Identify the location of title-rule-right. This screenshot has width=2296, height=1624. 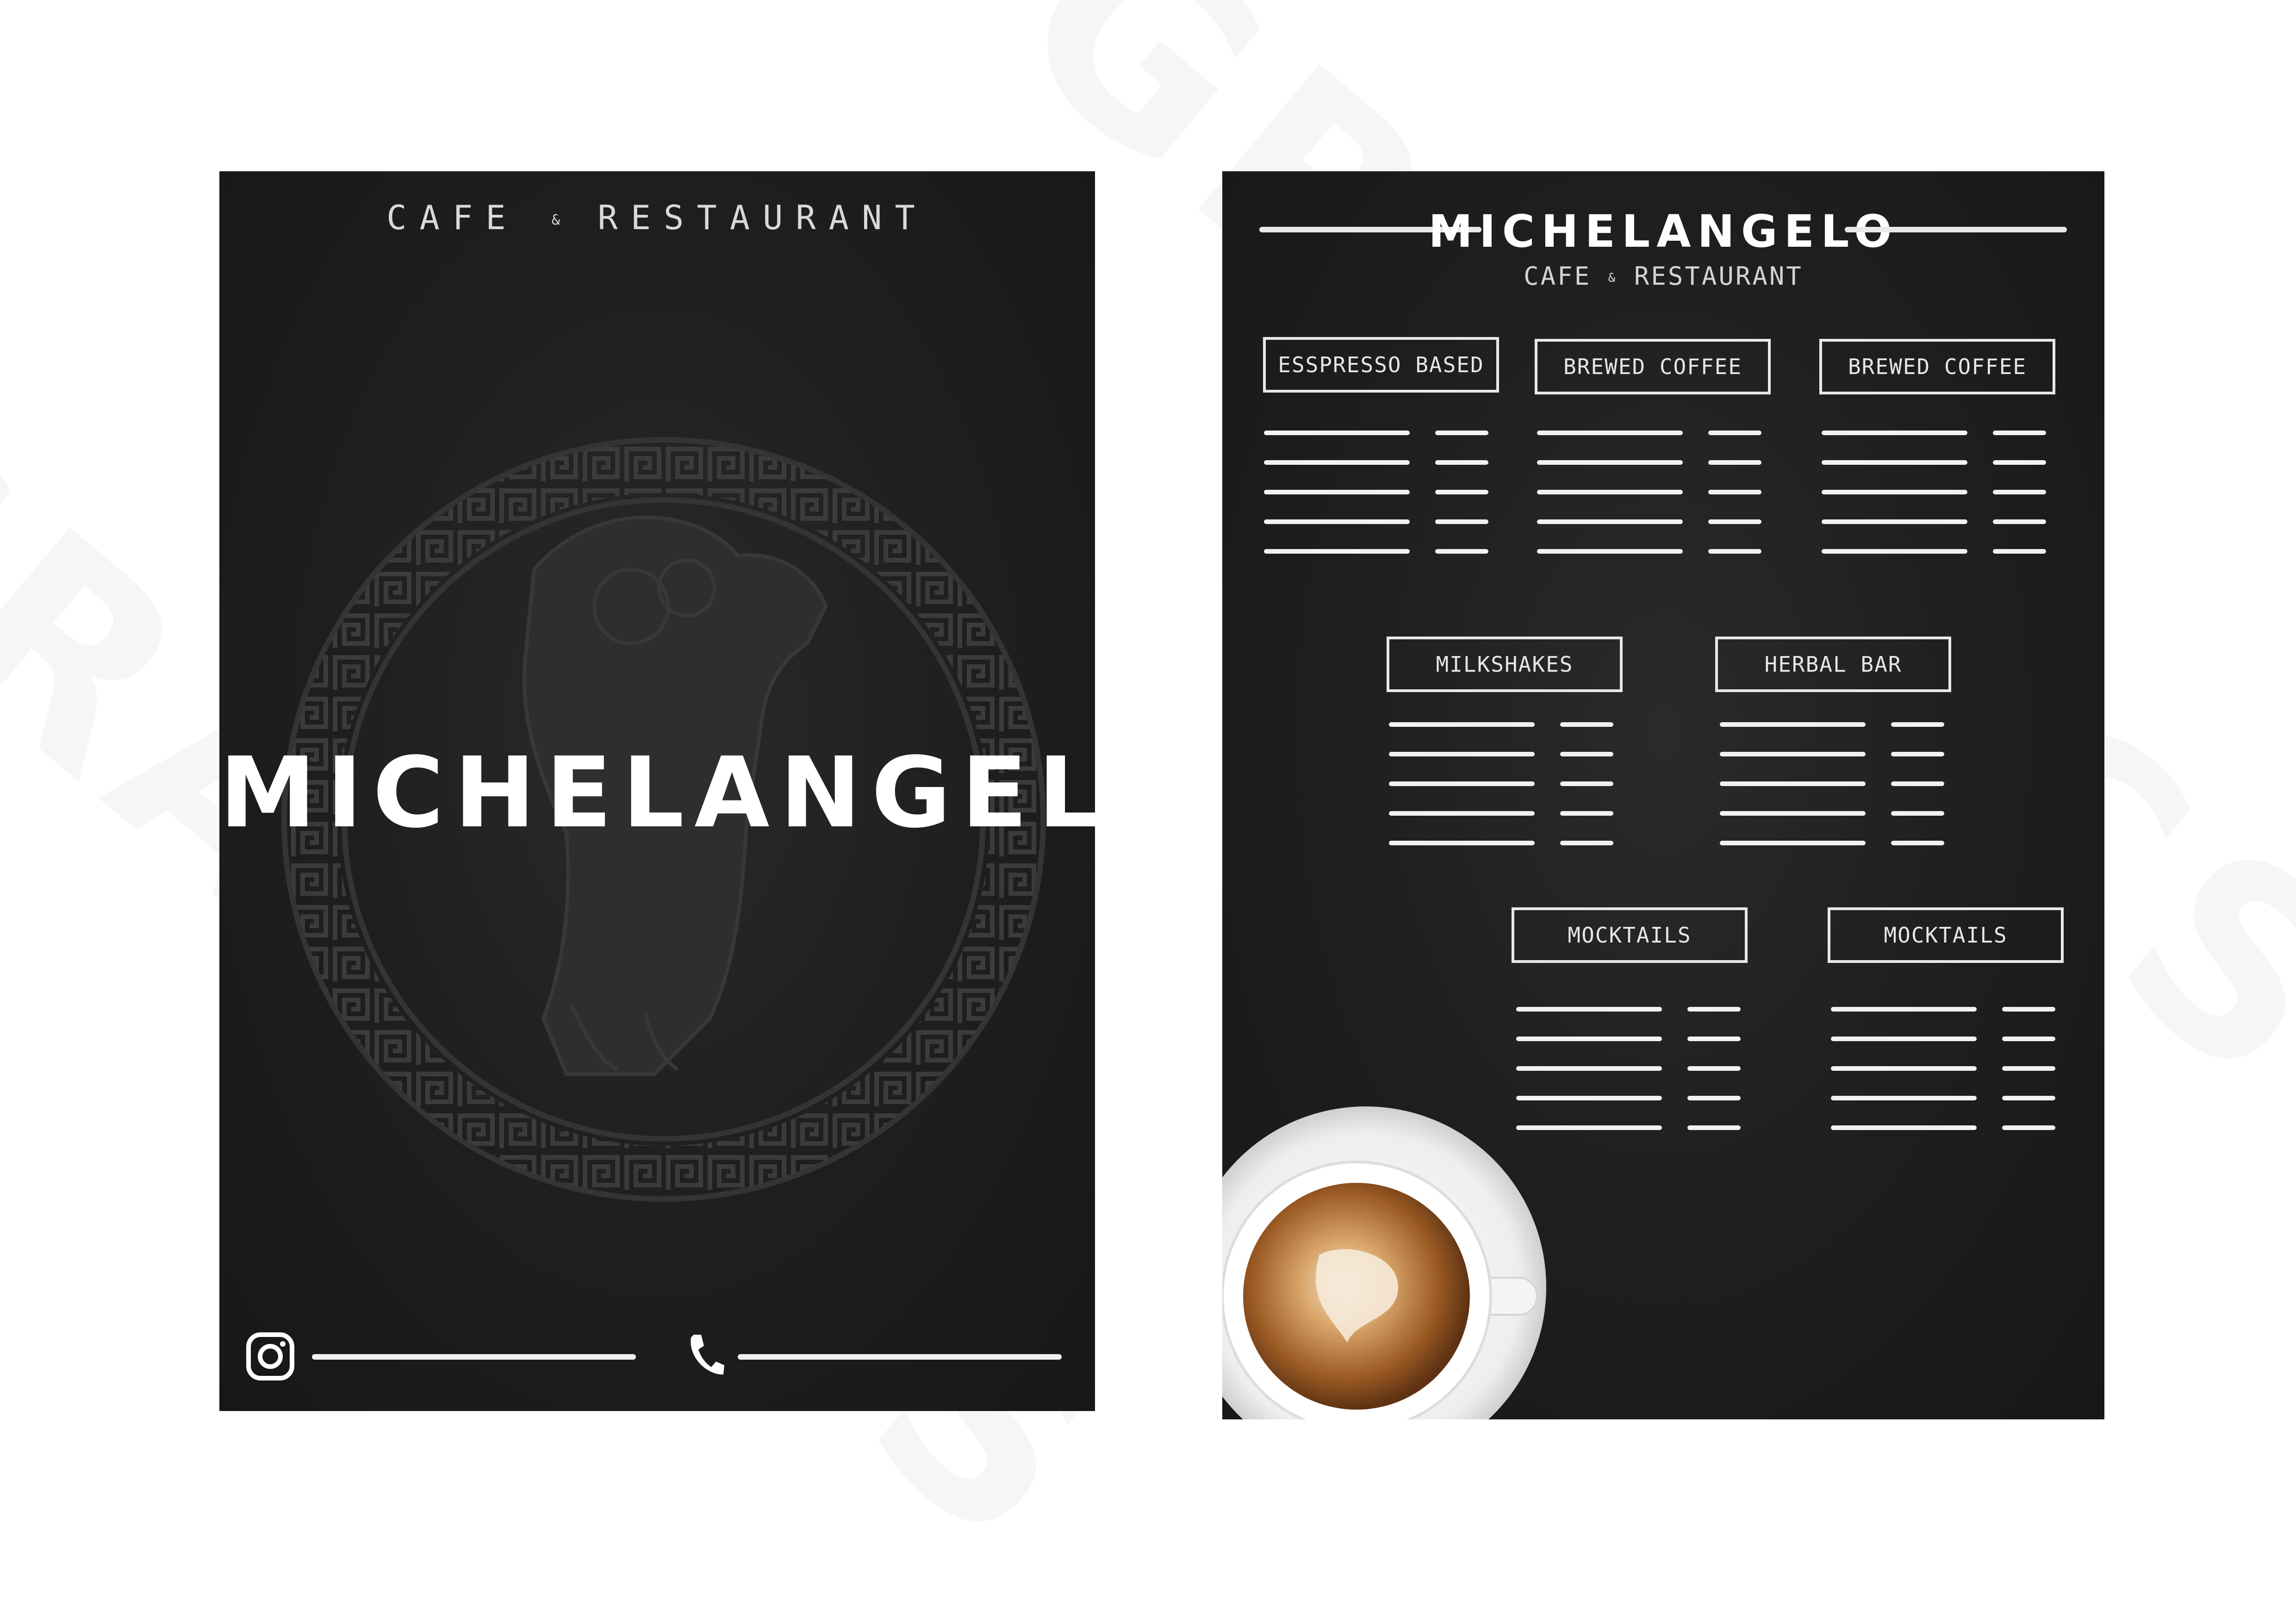
(1956, 229).